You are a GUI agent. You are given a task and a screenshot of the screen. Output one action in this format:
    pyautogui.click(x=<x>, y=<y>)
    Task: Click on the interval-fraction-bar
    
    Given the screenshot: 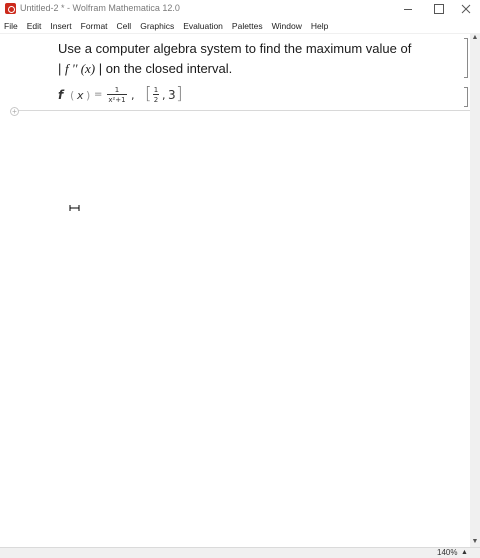 What is the action you would take?
    pyautogui.click(x=156, y=94)
    